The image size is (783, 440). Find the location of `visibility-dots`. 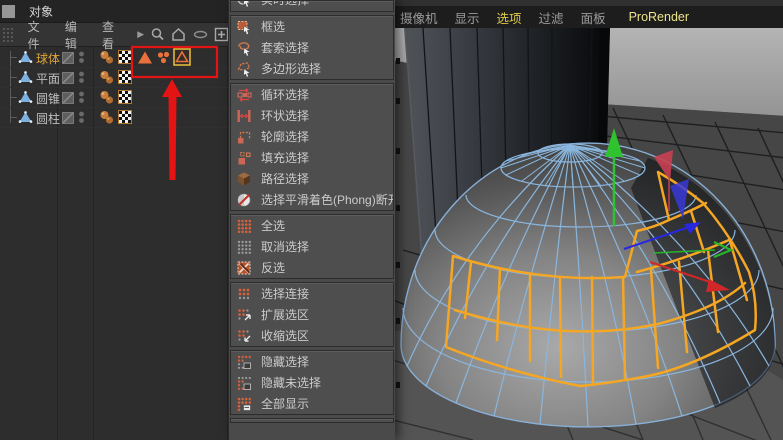

visibility-dots is located at coordinates (81, 120).